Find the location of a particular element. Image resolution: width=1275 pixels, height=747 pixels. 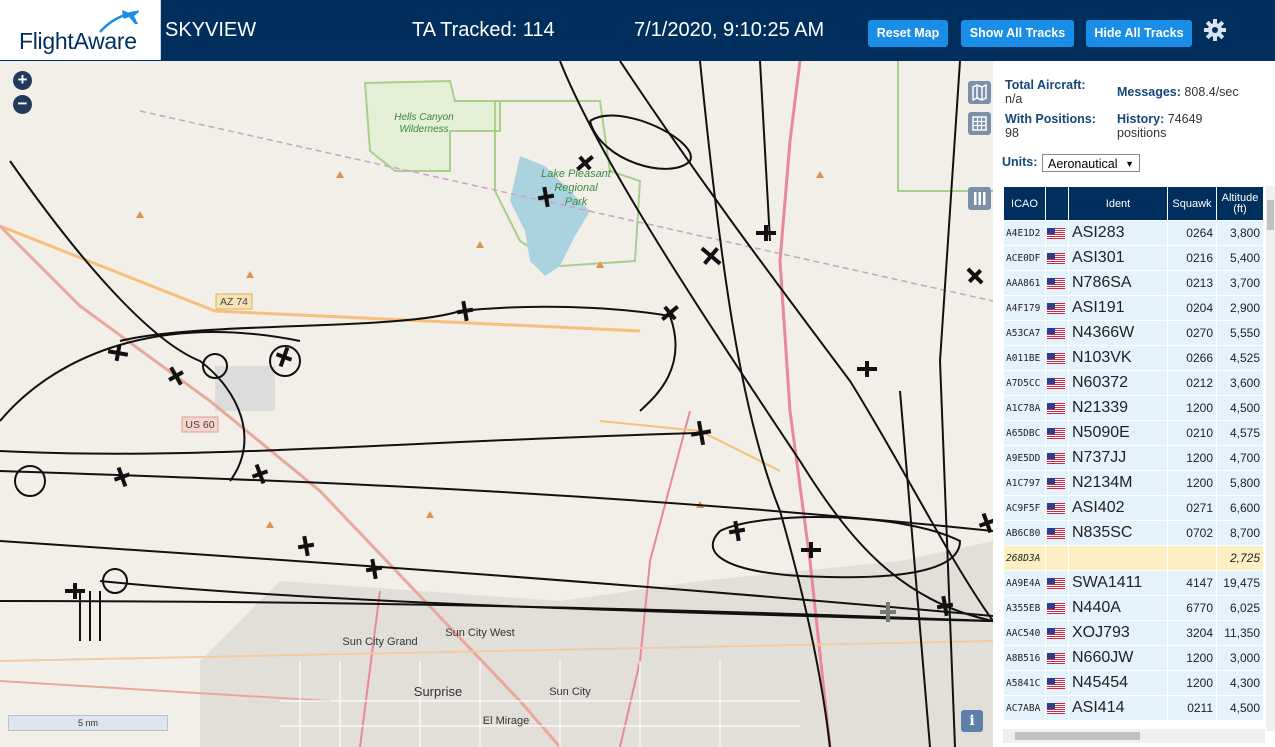

table-row: A355EB N440A 6770 6,025 is located at coordinates (1133, 608).